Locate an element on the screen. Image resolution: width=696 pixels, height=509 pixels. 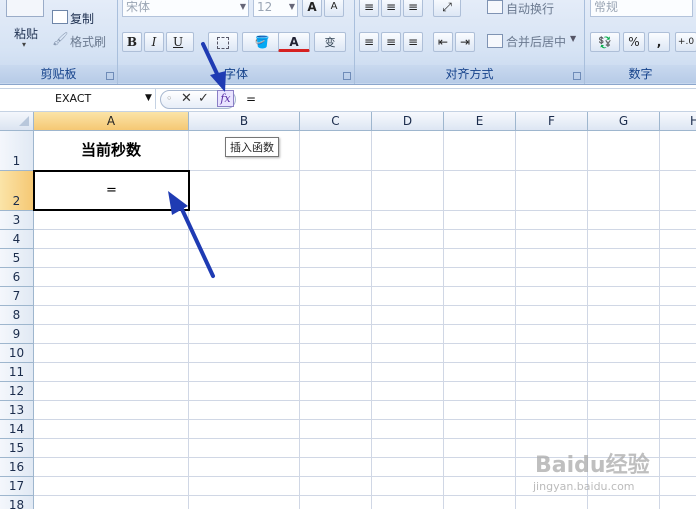
align-bottom-button: ≡ is located at coordinates (413, 8).